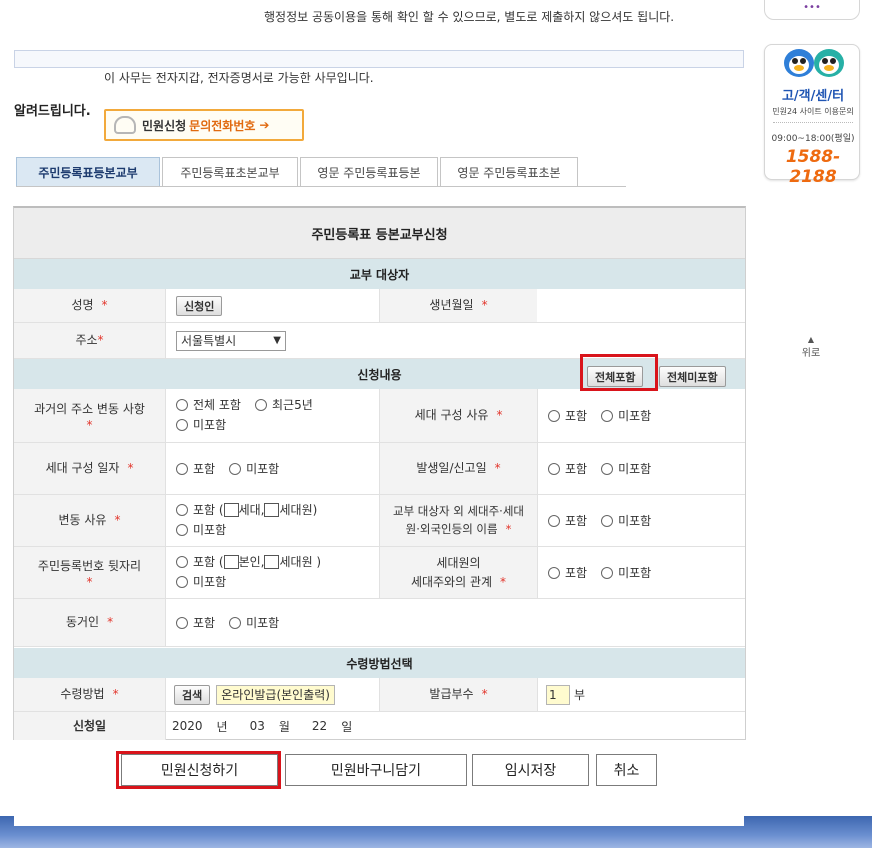 This screenshot has width=872, height=848. What do you see at coordinates (369, 172) in the screenshot?
I see `tab-english-copy: 영문 주민등록표등본` at bounding box center [369, 172].